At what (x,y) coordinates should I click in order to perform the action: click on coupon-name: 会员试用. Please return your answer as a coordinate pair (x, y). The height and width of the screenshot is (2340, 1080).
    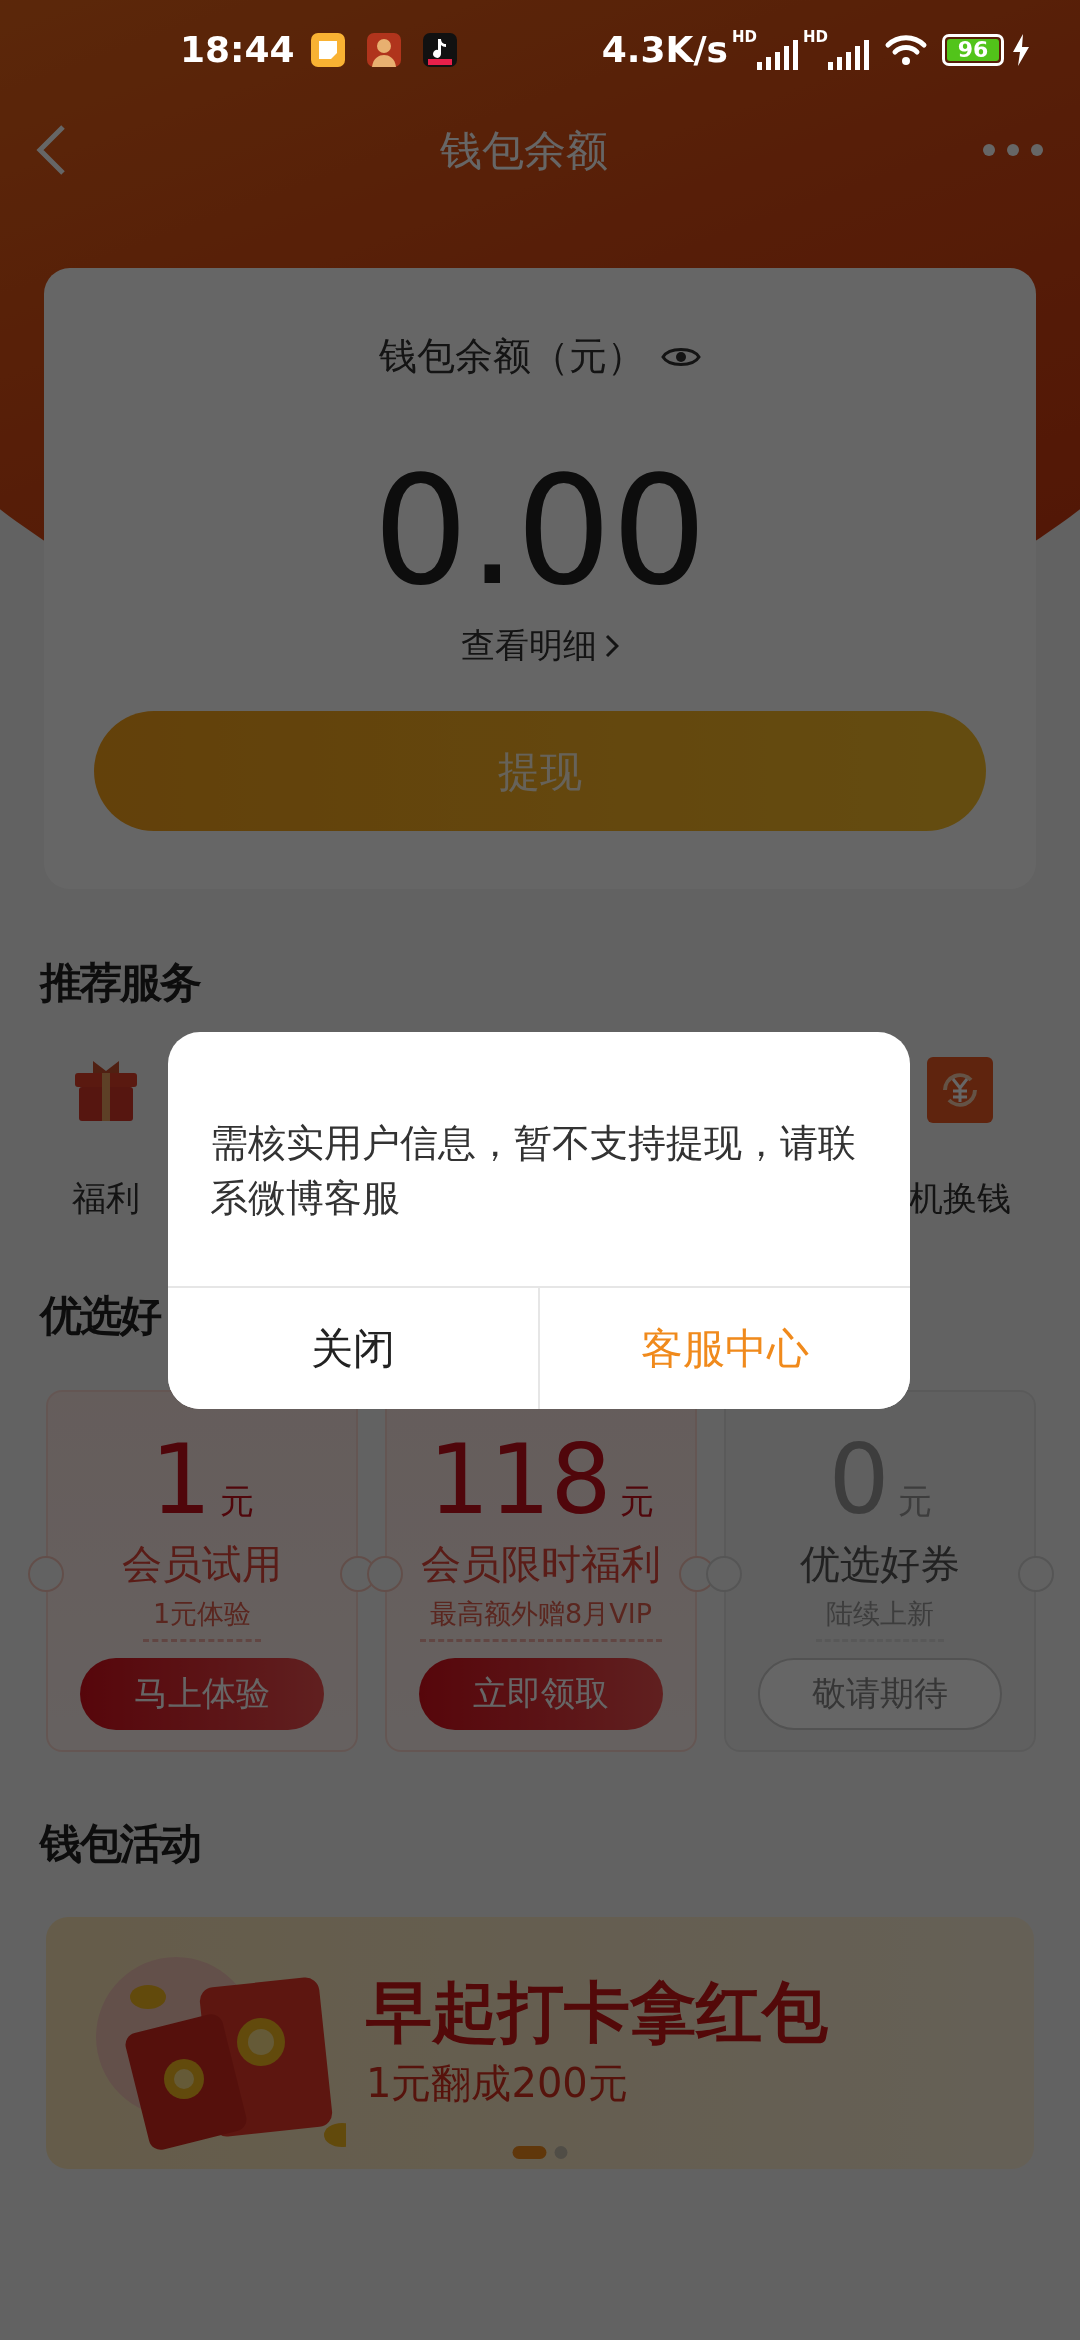
    Looking at the image, I should click on (202, 1564).